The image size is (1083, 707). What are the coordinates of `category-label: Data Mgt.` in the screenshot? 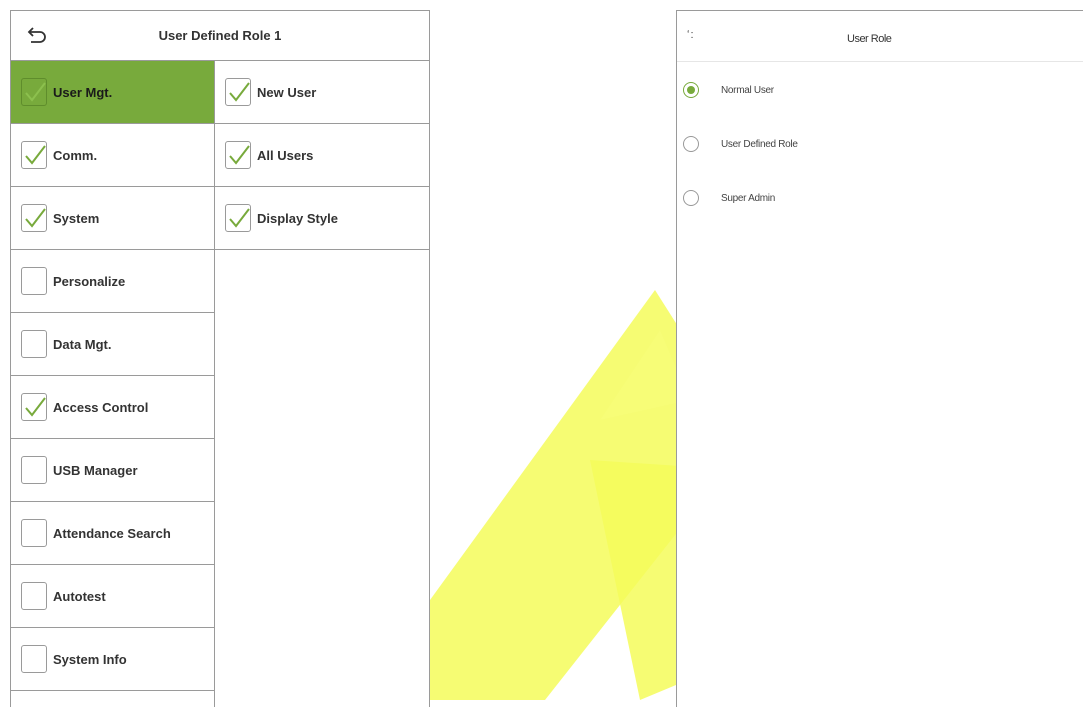 It's located at (82, 344).